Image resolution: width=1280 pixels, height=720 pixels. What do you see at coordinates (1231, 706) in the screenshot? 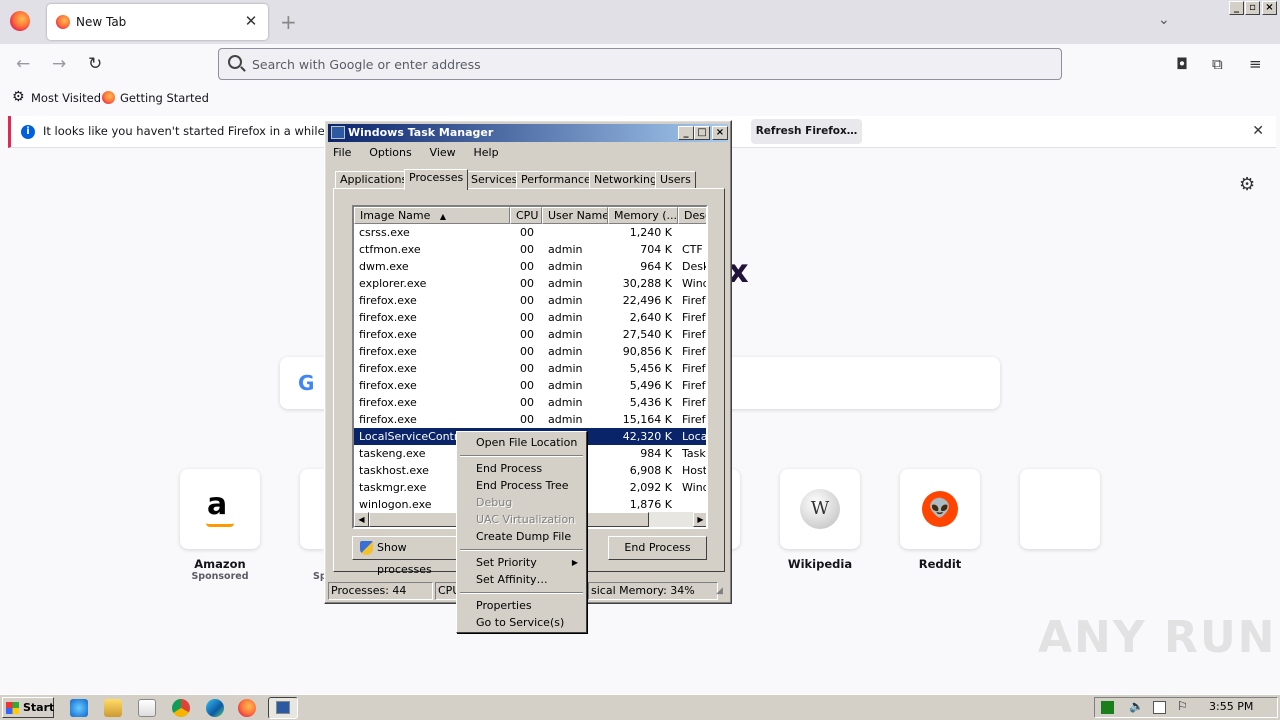
I see `clock: 3:55 PM` at bounding box center [1231, 706].